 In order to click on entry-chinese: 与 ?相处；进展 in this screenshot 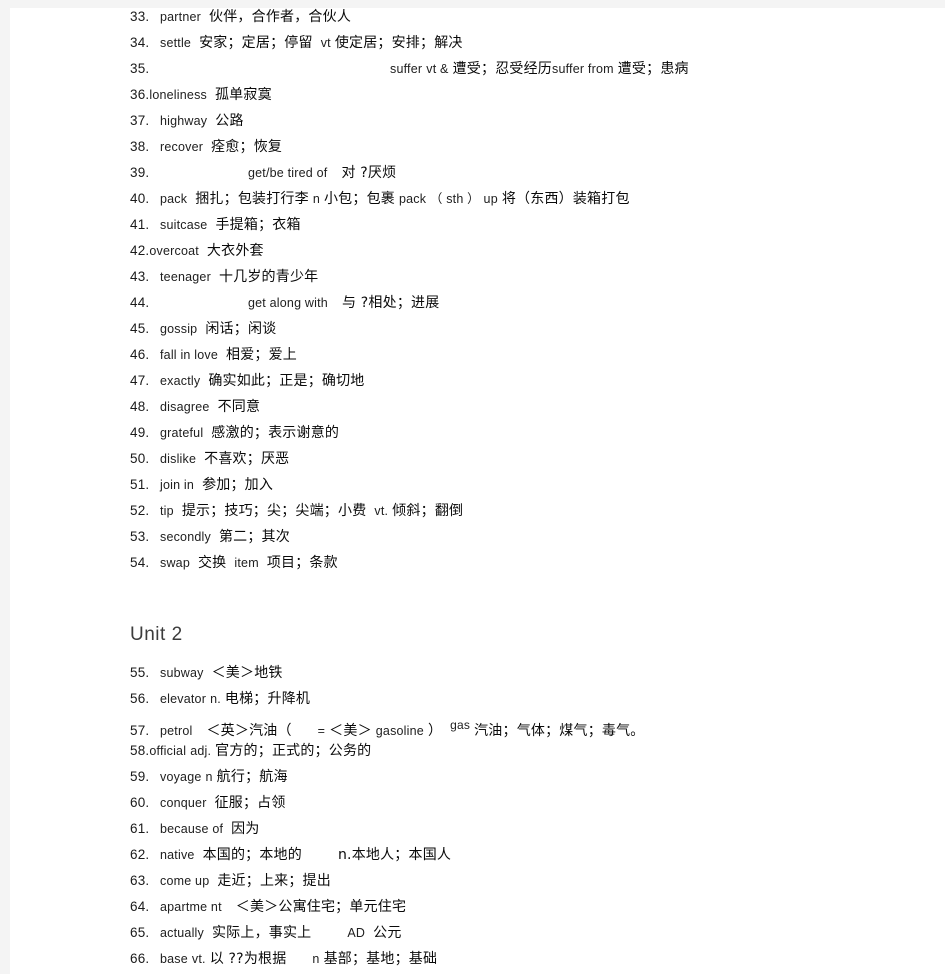, I will do `click(390, 303)`.